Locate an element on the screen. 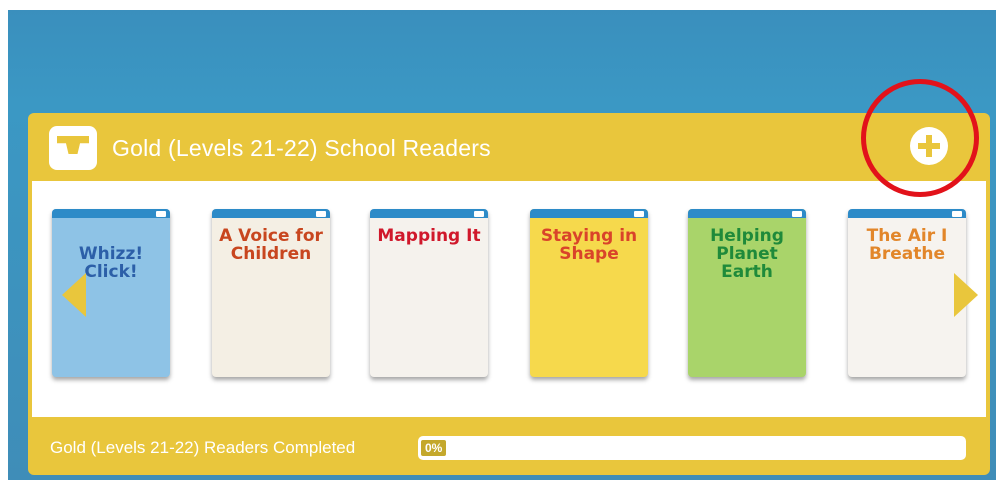 The width and height of the screenshot is (996, 480). panel-header: Gold (Levels 21-22) School Readers is located at coordinates (509, 147).